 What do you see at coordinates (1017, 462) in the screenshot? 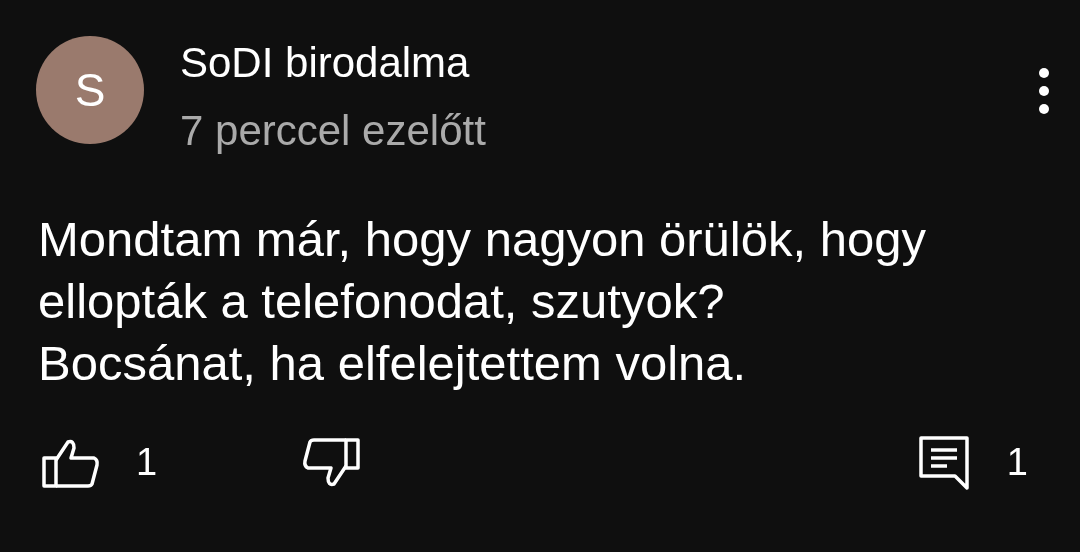
I see `reply-count: 1` at bounding box center [1017, 462].